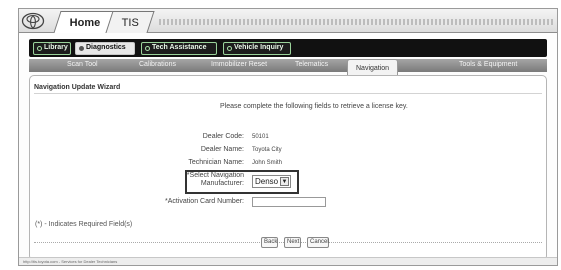 The width and height of the screenshot is (561, 270). I want to click on dealer-name-value: Toyota City, so click(267, 150).